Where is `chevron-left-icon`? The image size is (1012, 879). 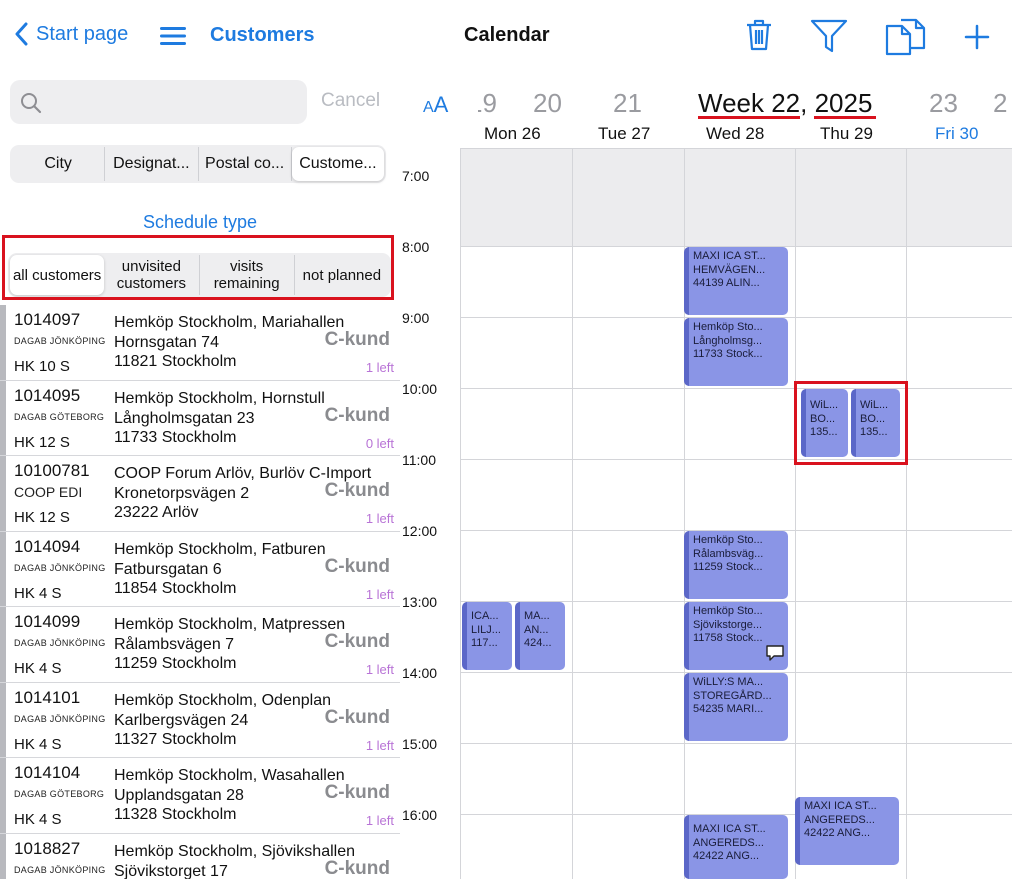 chevron-left-icon is located at coordinates (21, 34).